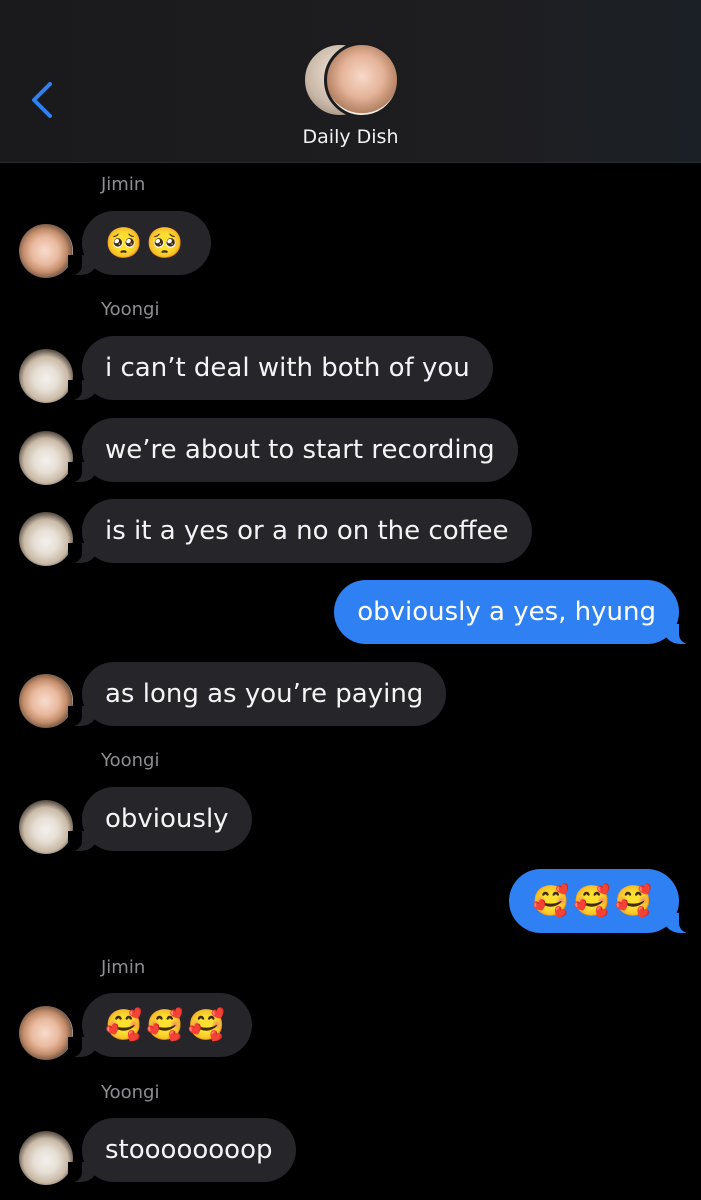 Image resolution: width=701 pixels, height=1200 pixels. I want to click on message-text: obviously, so click(167, 819).